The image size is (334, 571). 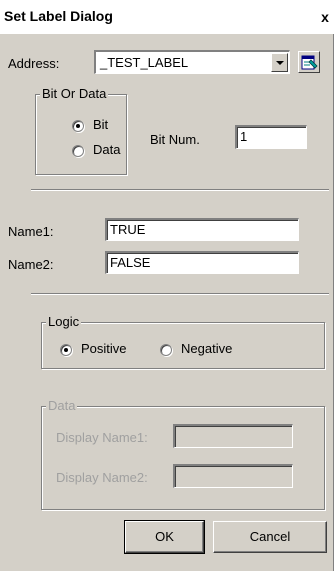 What do you see at coordinates (166, 350) in the screenshot?
I see `negative-radio` at bounding box center [166, 350].